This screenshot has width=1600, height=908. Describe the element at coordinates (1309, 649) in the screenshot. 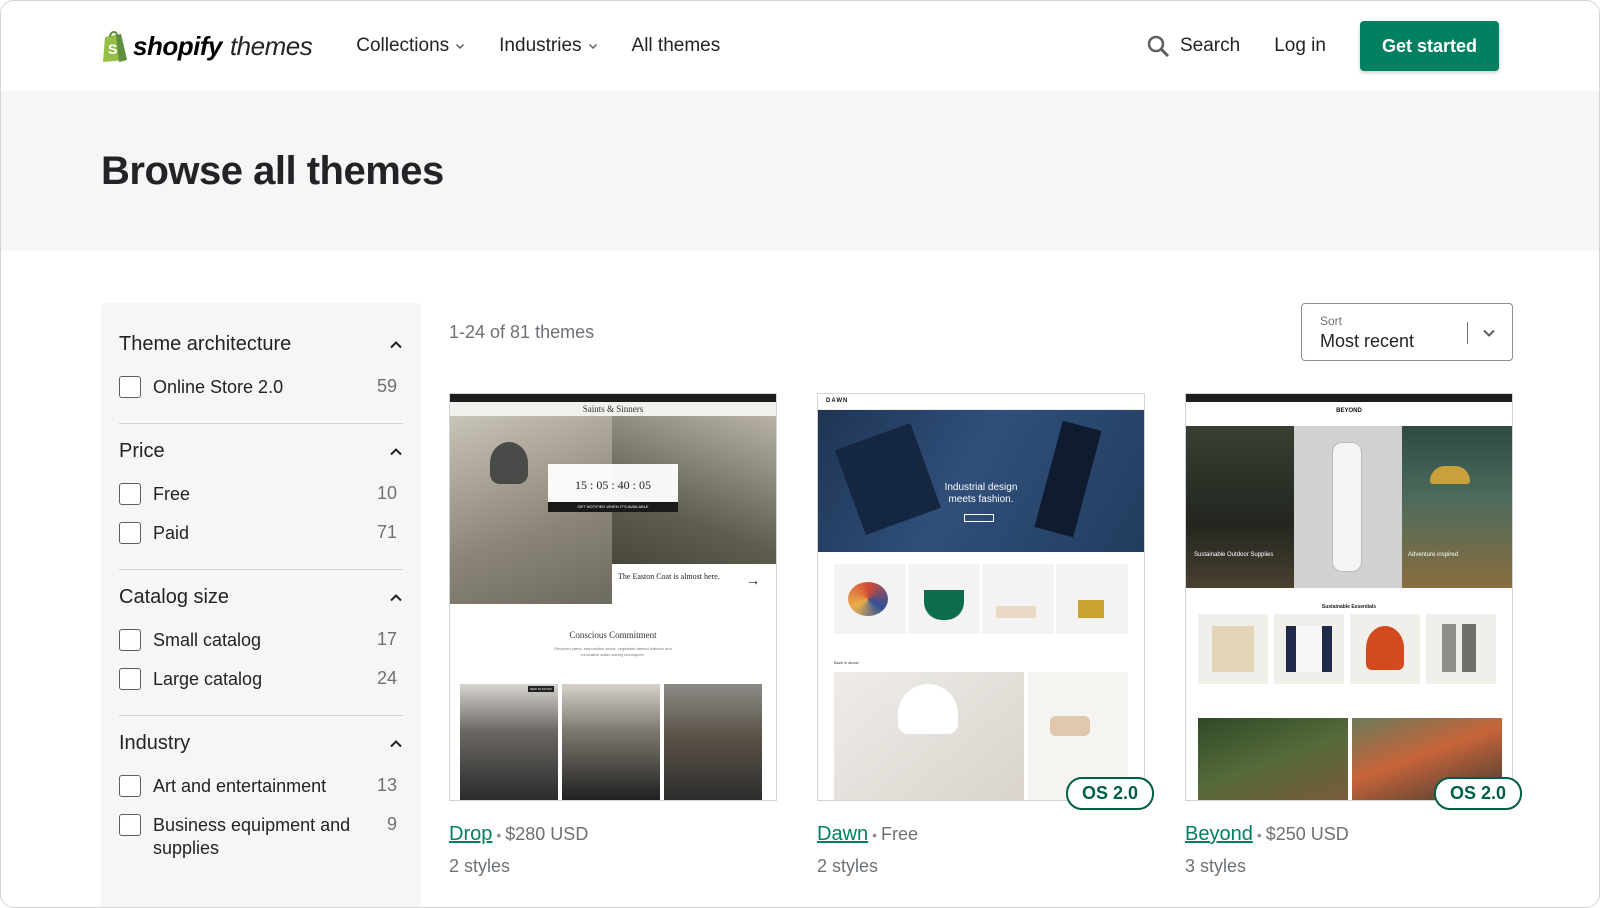

I see `preview-product-raglan-art` at that location.